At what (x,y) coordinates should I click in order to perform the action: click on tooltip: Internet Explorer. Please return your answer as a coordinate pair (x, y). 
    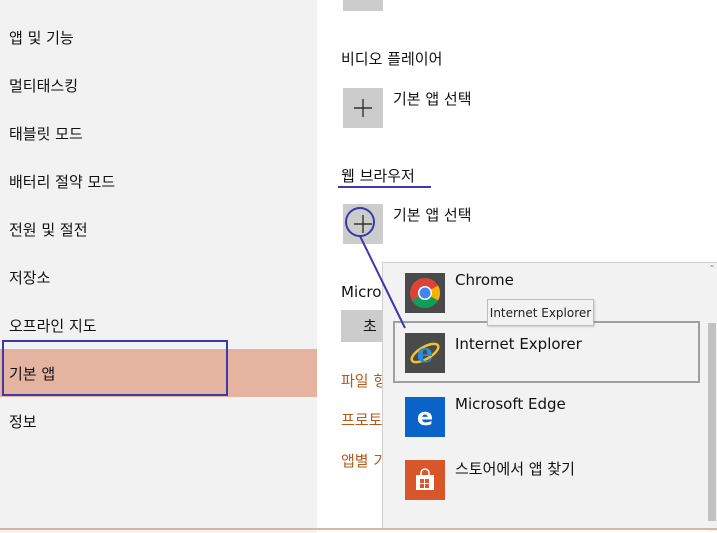
    Looking at the image, I should click on (540, 312).